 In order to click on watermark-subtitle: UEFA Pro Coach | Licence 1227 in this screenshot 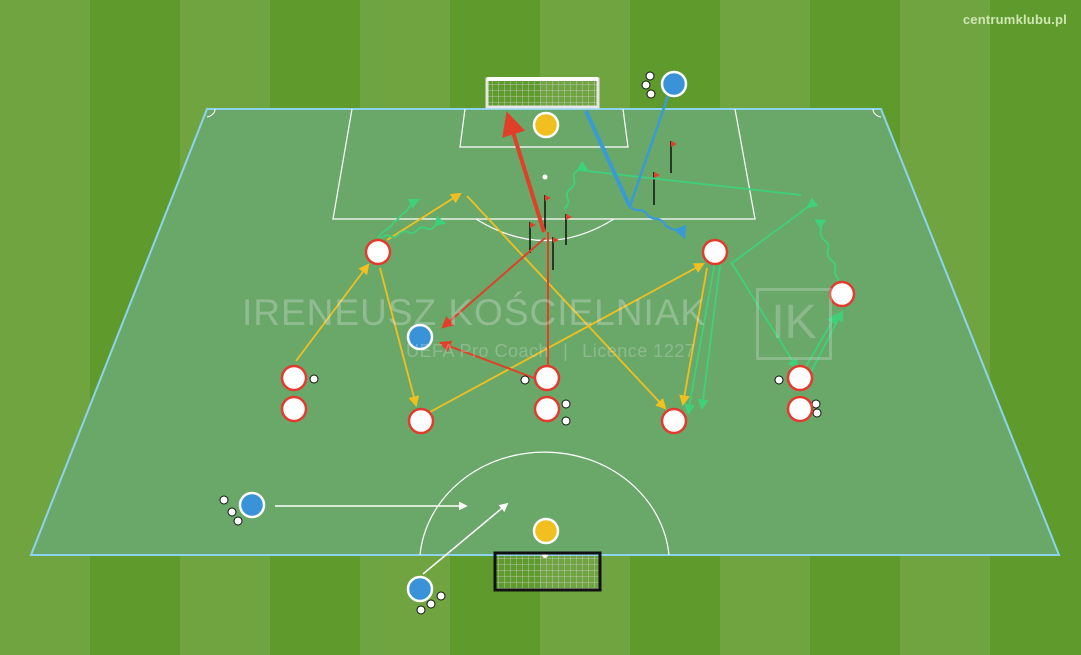, I will do `click(550, 351)`.